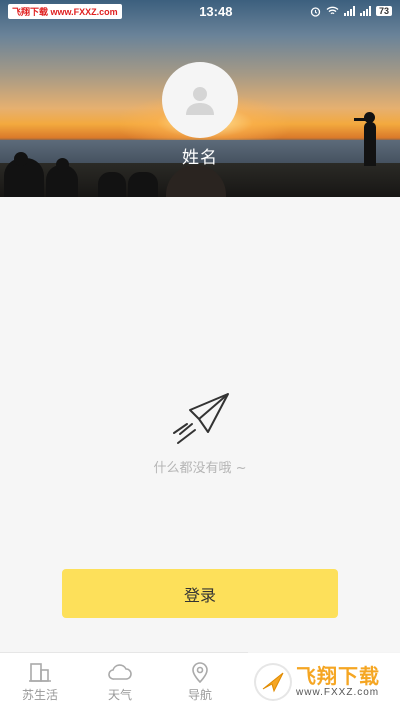 The height and width of the screenshot is (711, 400). What do you see at coordinates (338, 692) in the screenshot?
I see `watermark-url: www.FXXZ.com` at bounding box center [338, 692].